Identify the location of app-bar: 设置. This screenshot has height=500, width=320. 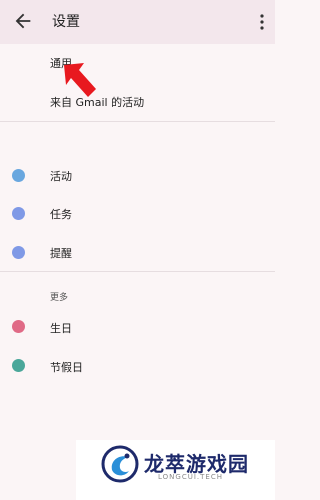
(137, 22).